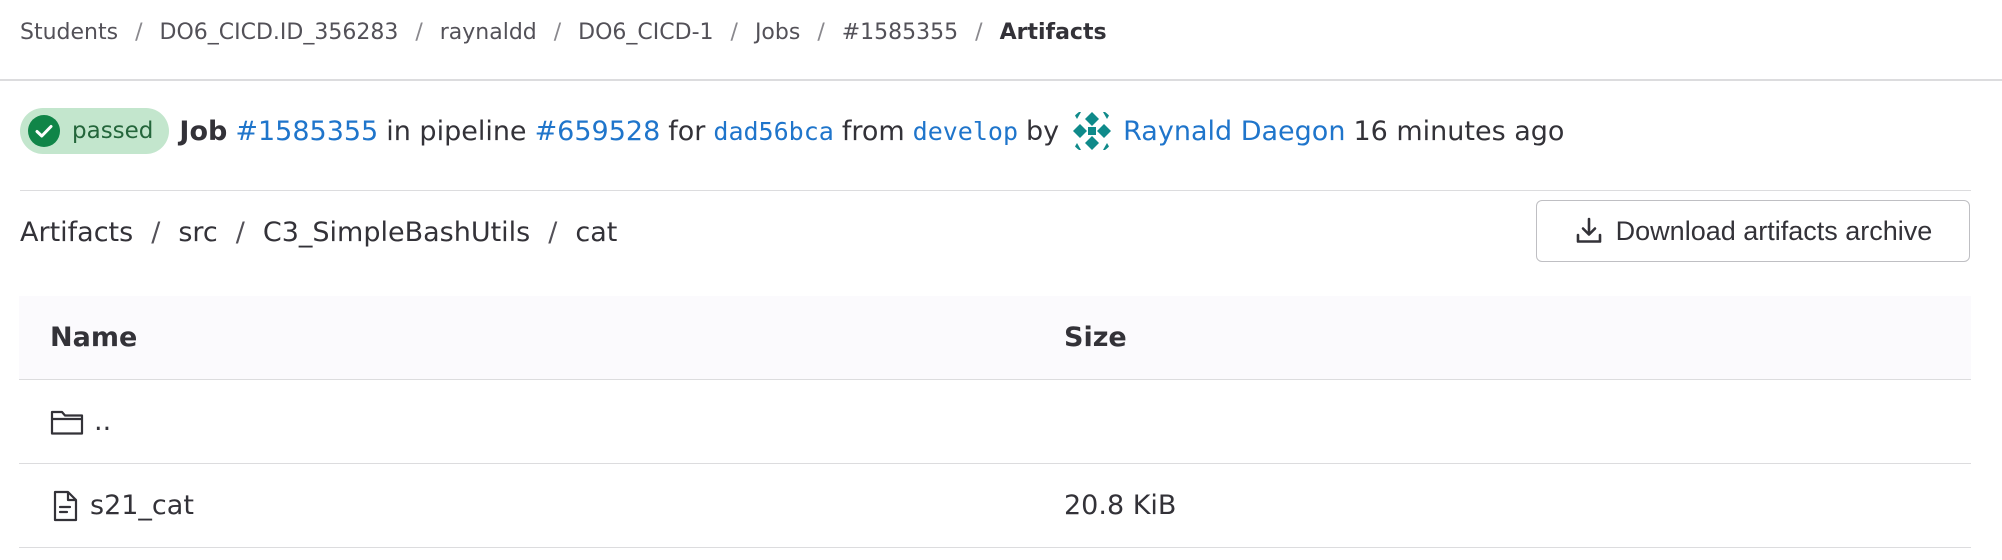 The height and width of the screenshot is (560, 2002). I want to click on by-text: by, so click(1043, 131).